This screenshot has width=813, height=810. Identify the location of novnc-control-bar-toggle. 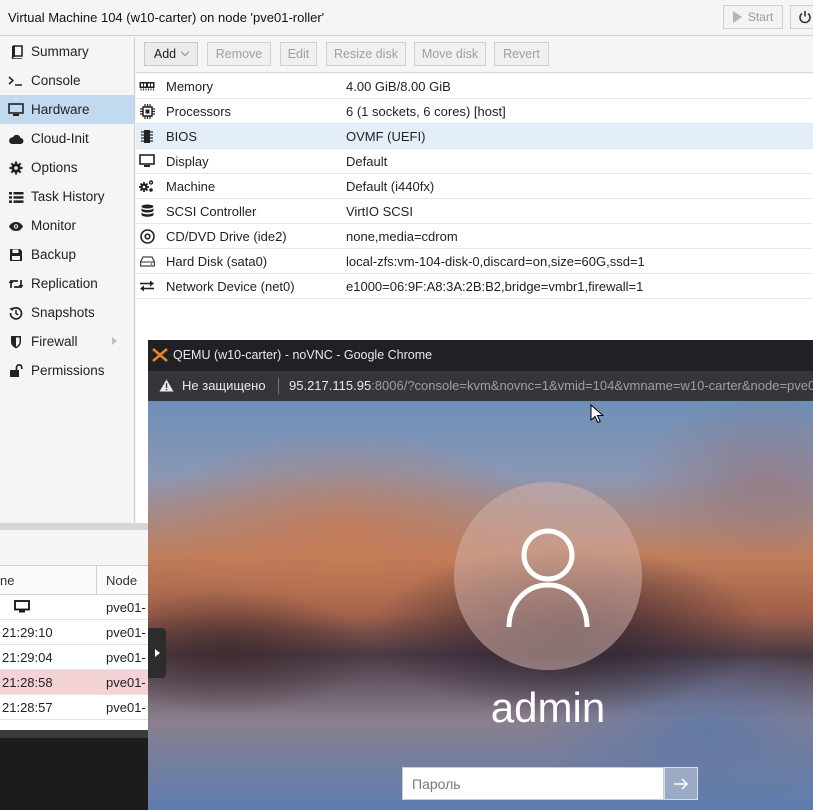
(157, 653).